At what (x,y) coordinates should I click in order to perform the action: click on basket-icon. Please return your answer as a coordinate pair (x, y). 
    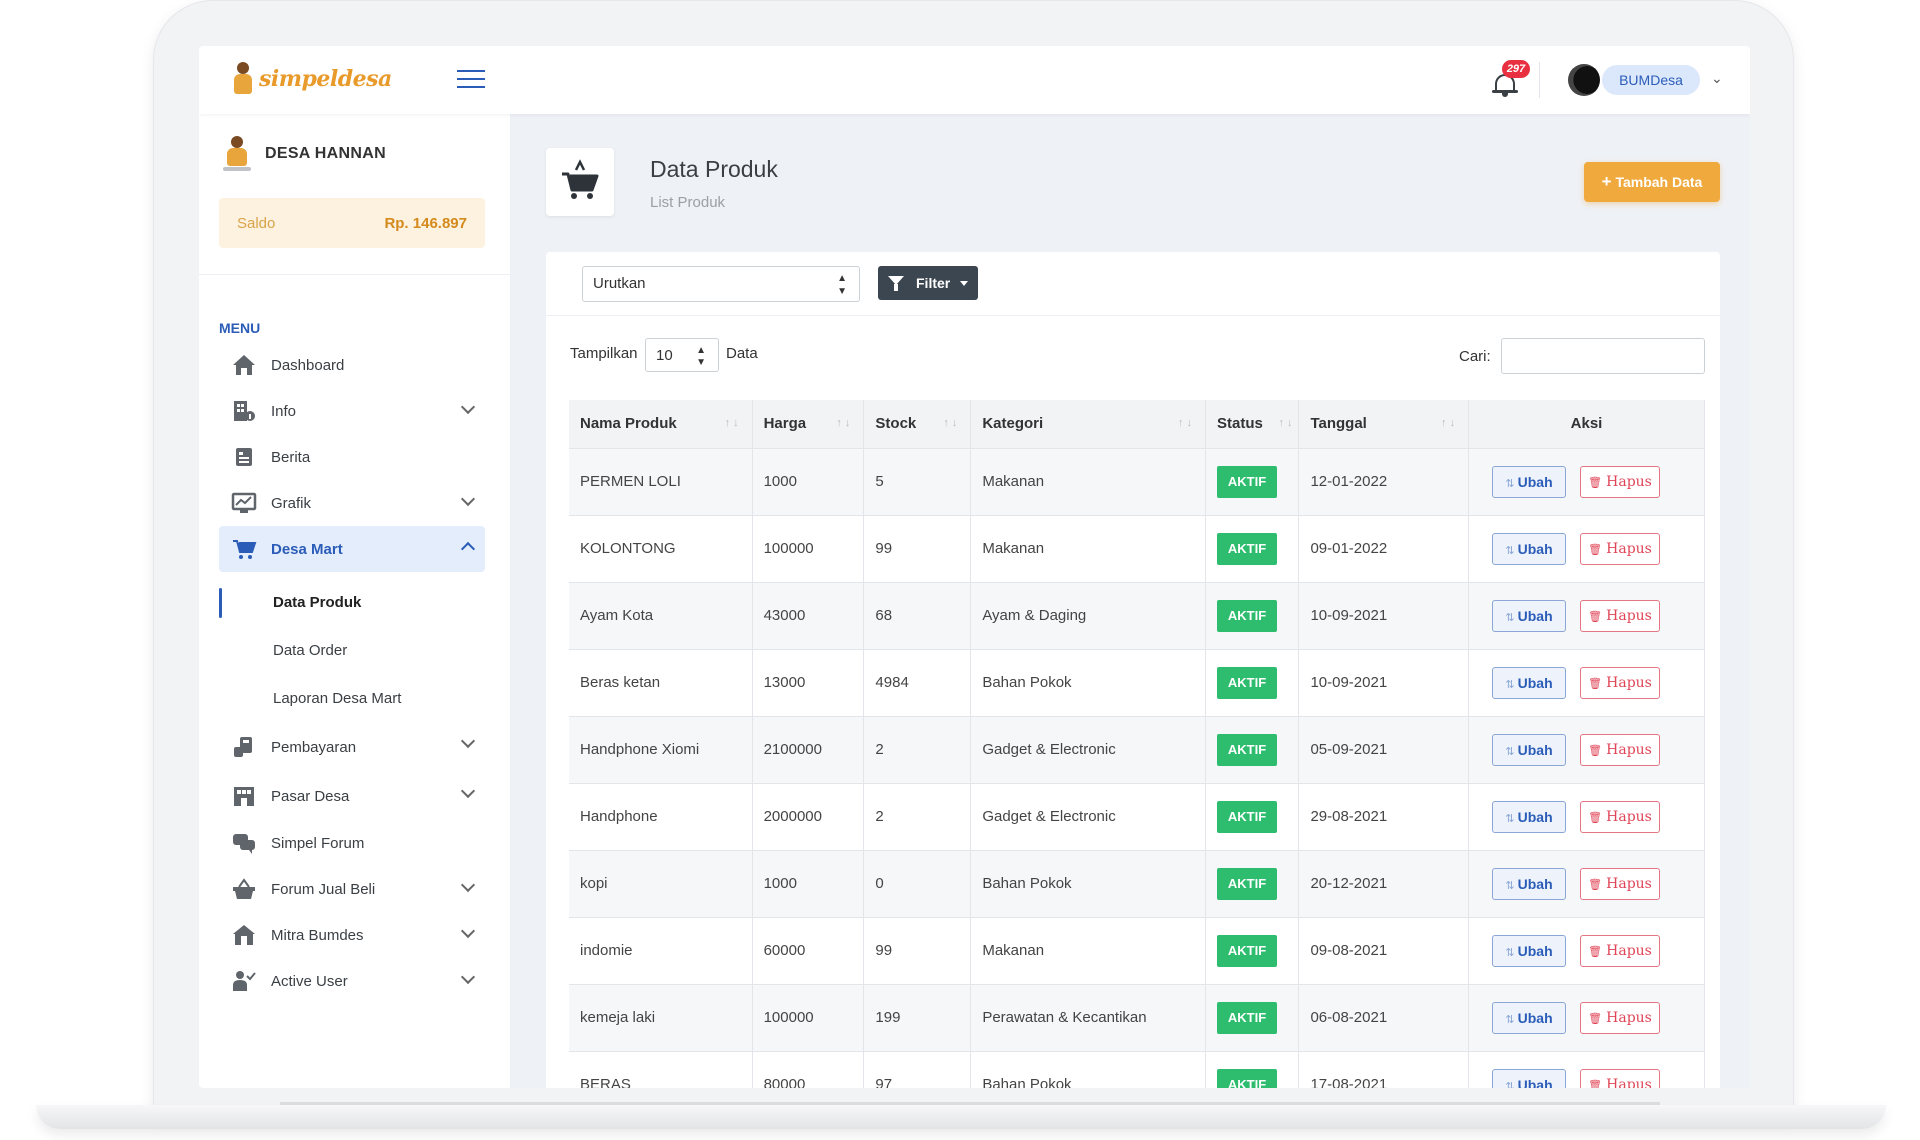
    Looking at the image, I should click on (244, 889).